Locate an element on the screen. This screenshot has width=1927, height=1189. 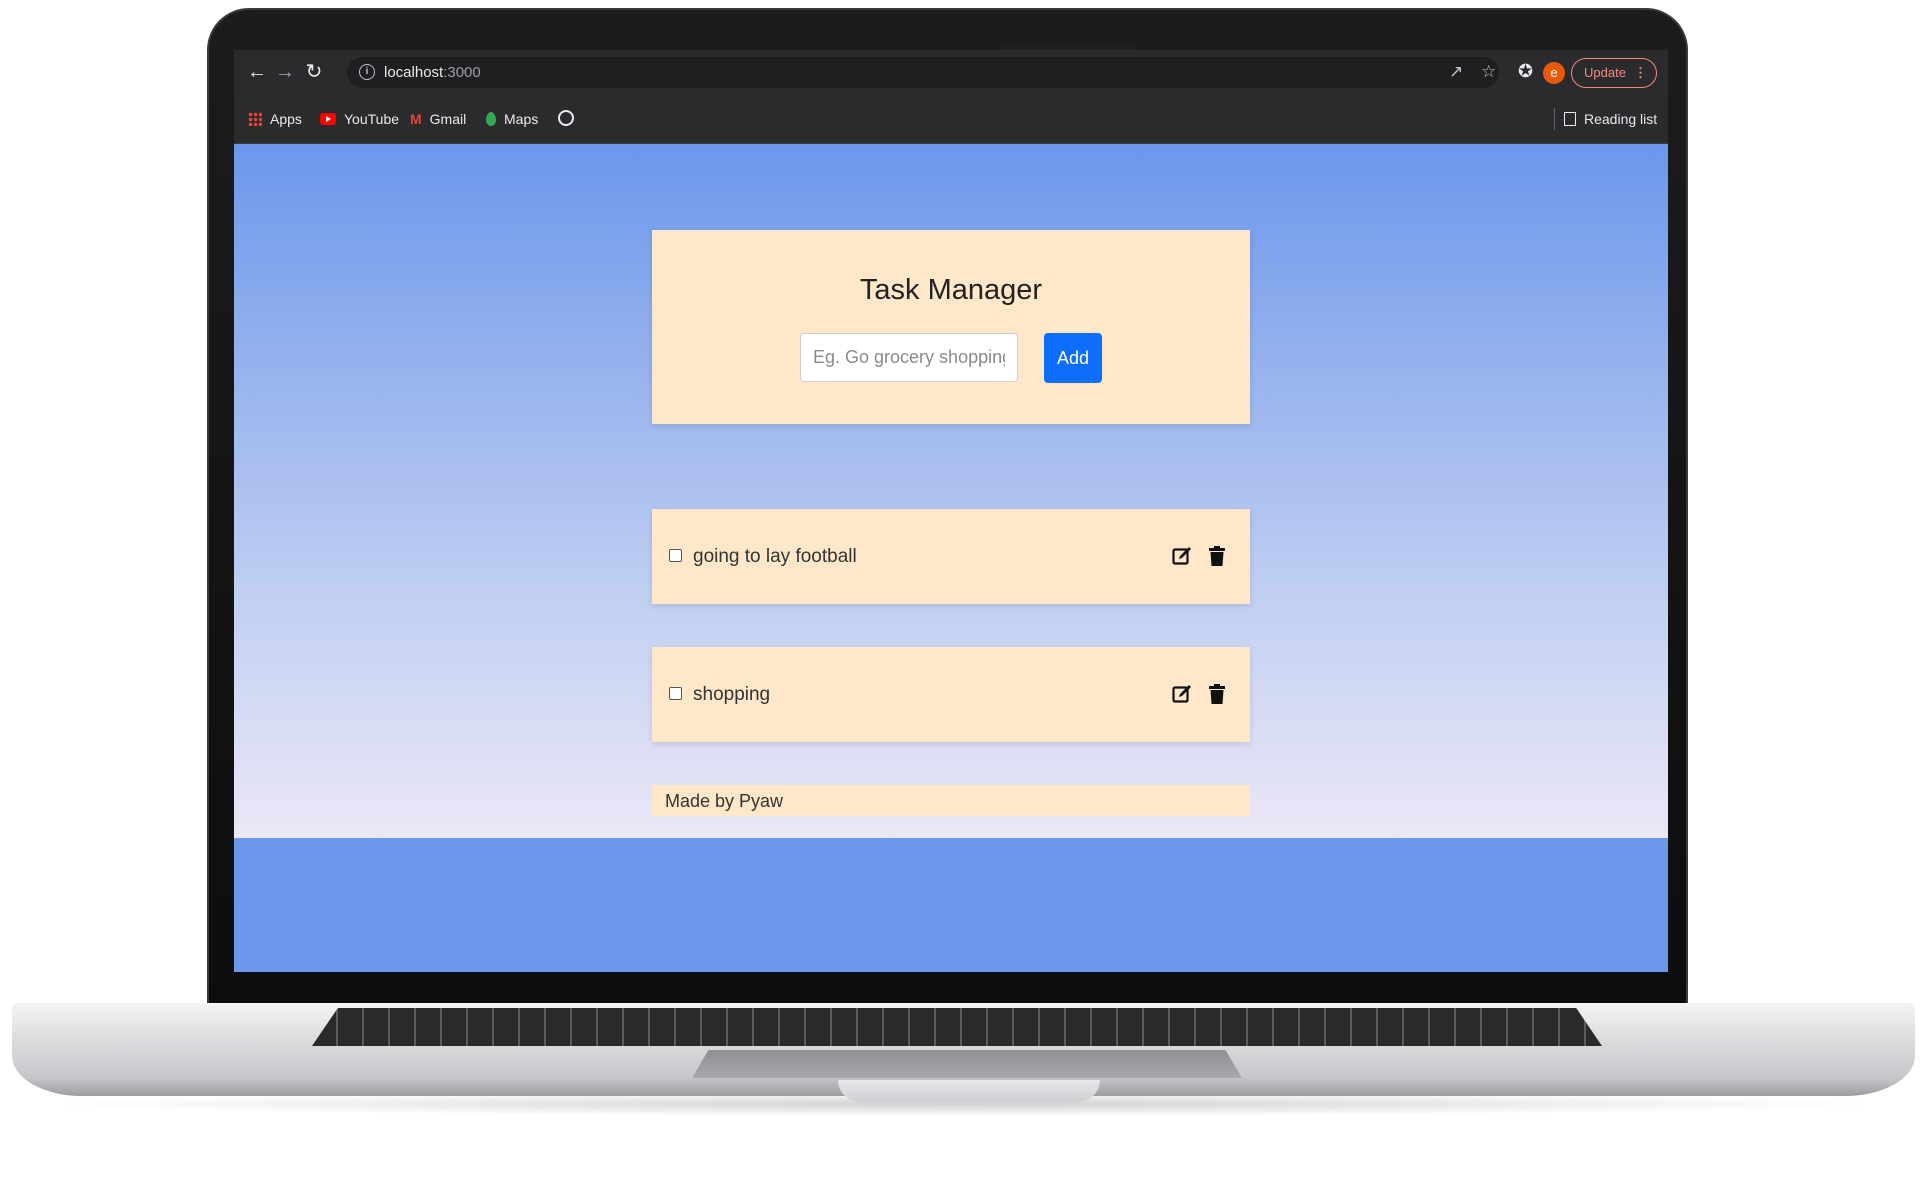
bookmark-apps: Apps is located at coordinates (275, 119).